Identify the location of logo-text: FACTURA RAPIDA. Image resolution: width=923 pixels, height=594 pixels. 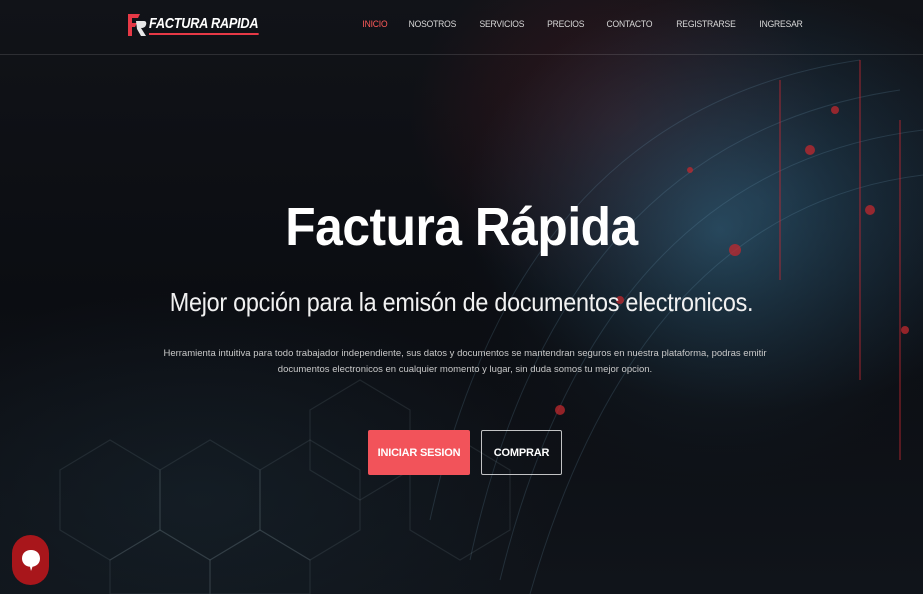
(204, 25).